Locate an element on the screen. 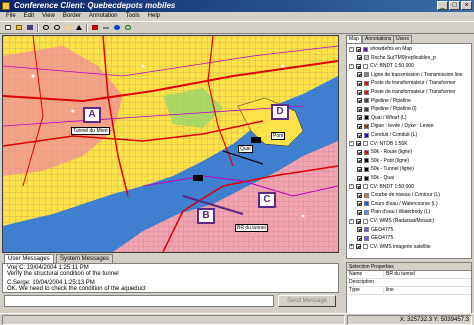  tab-system-messages: System Messages is located at coordinates (85, 258).